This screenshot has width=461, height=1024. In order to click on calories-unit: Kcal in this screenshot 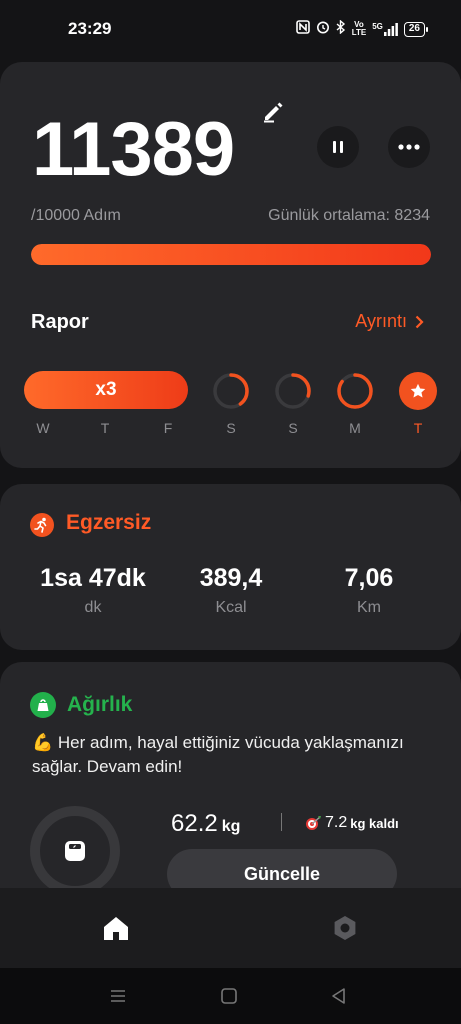, I will do `click(231, 607)`.